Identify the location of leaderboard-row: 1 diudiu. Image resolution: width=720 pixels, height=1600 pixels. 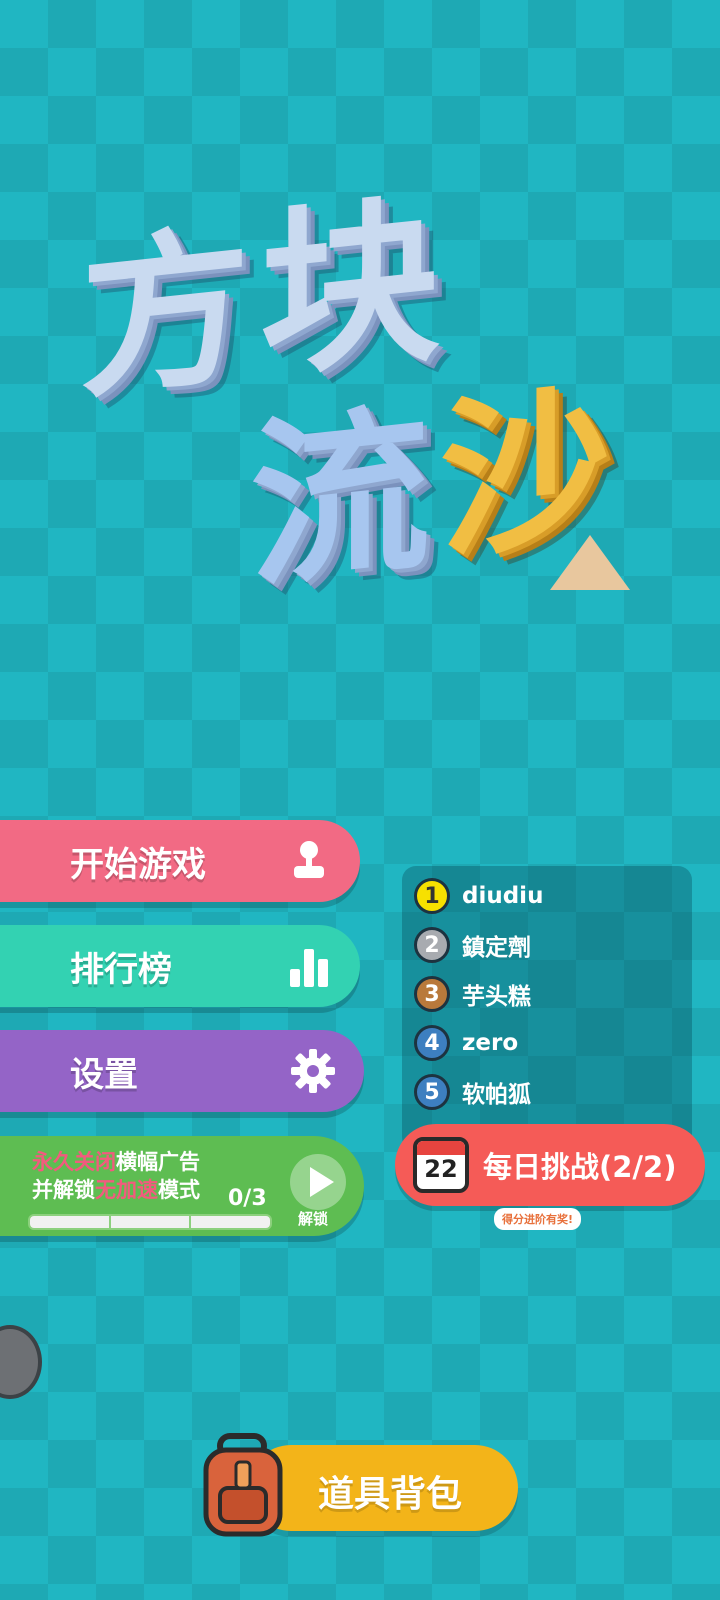
(478, 896).